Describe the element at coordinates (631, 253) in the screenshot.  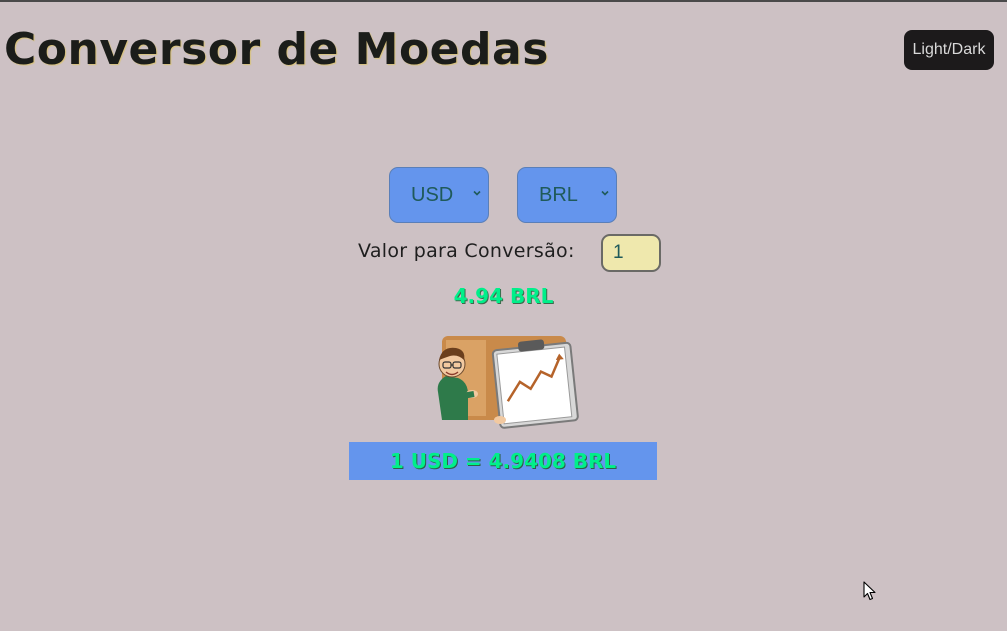
I see `amount-input` at that location.